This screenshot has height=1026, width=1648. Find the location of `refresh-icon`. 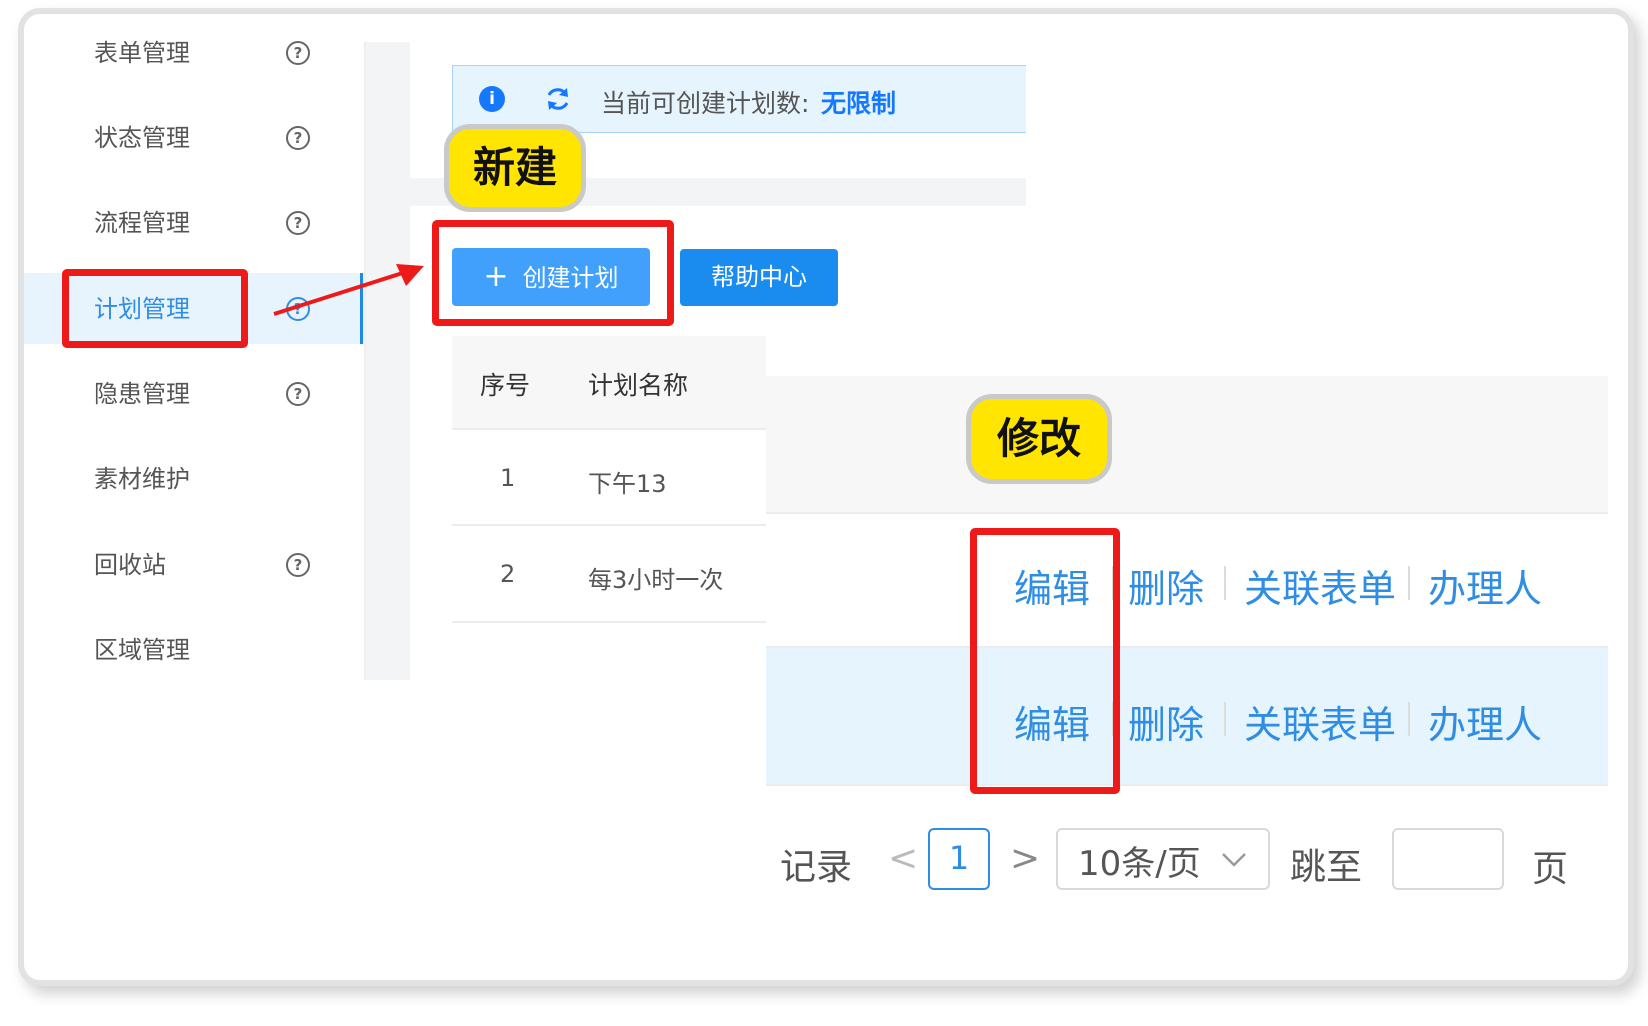

refresh-icon is located at coordinates (558, 99).